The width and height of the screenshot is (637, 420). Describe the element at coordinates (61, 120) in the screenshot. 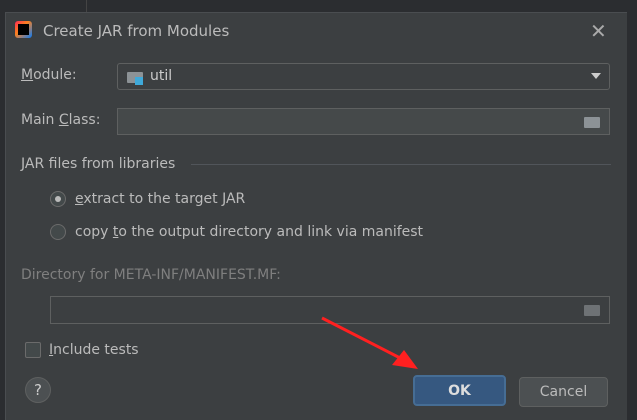

I see `main-class-label: Main Class:` at that location.